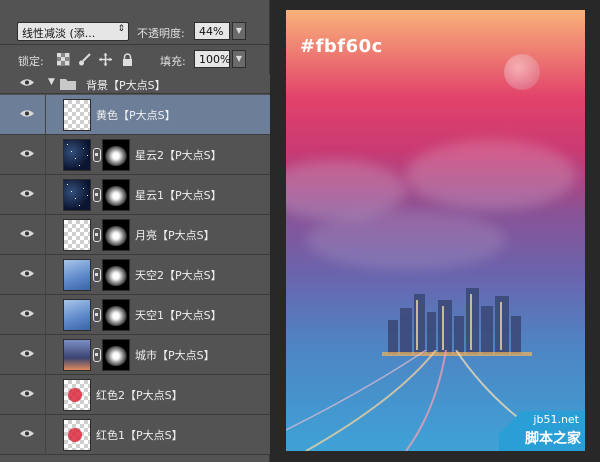  Describe the element at coordinates (457, 322) in the screenshot. I see `city-skyline-graphic` at that location.